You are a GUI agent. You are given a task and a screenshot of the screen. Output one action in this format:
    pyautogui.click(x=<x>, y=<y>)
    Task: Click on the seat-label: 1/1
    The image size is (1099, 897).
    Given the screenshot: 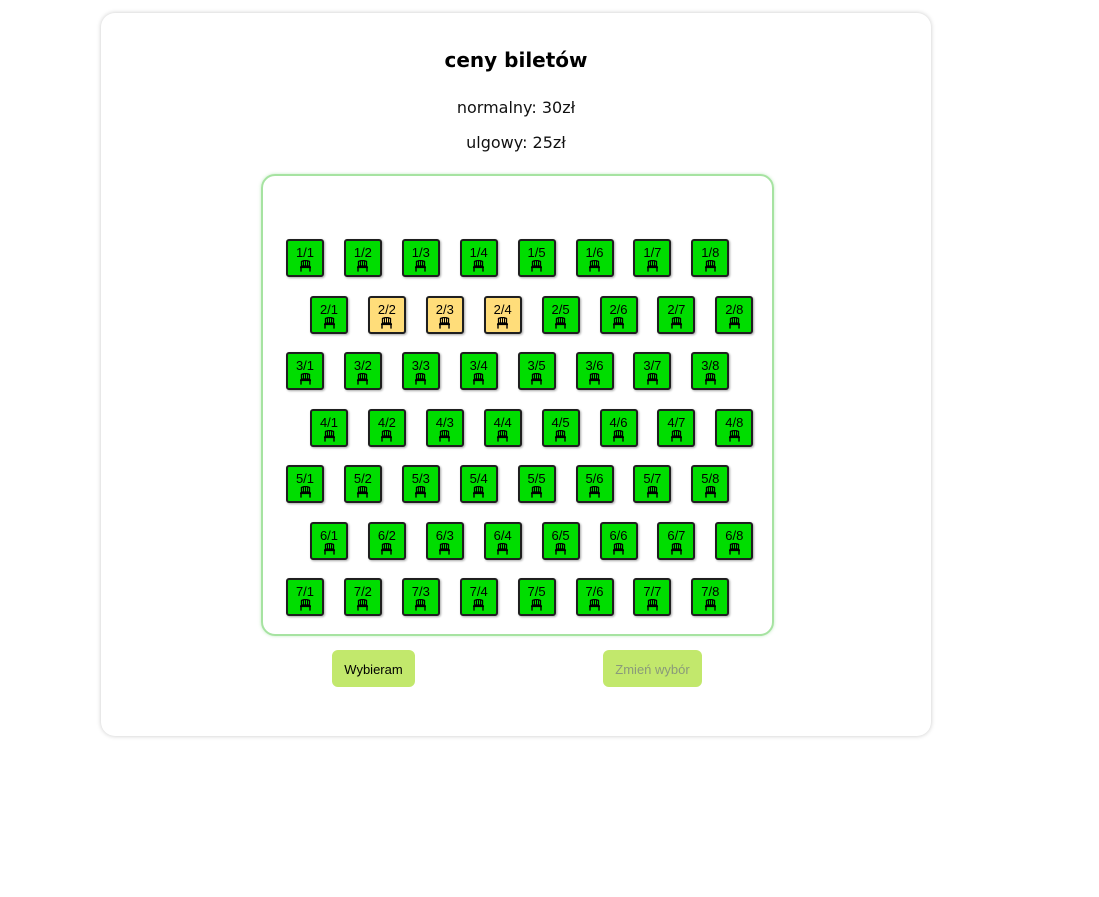 What is the action you would take?
    pyautogui.click(x=305, y=252)
    